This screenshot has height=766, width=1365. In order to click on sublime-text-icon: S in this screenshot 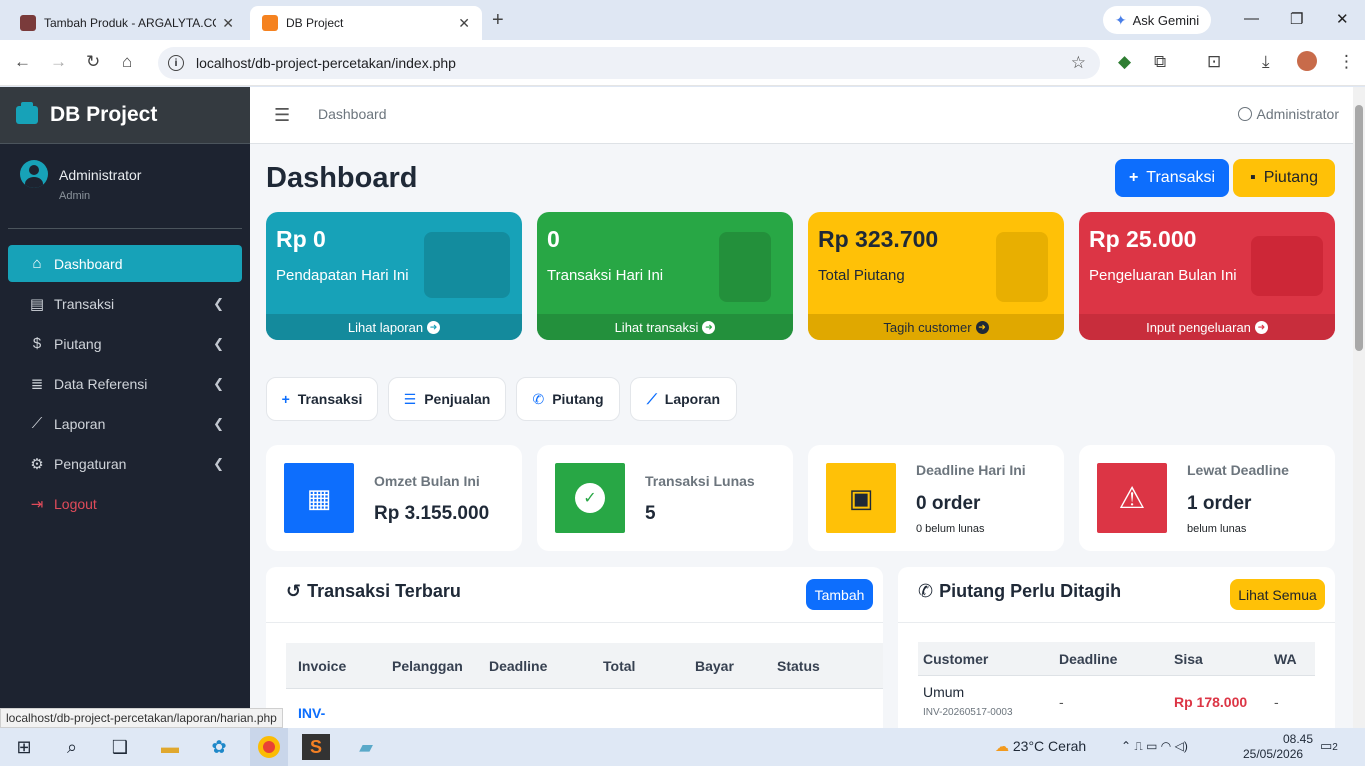, I will do `click(316, 747)`.